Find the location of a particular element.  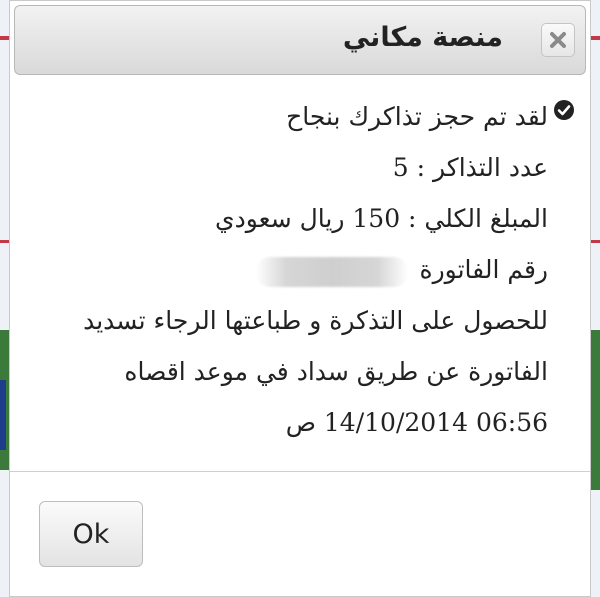

payment-deadline: 06:56 14/10/2014 ص is located at coordinates (416, 422).